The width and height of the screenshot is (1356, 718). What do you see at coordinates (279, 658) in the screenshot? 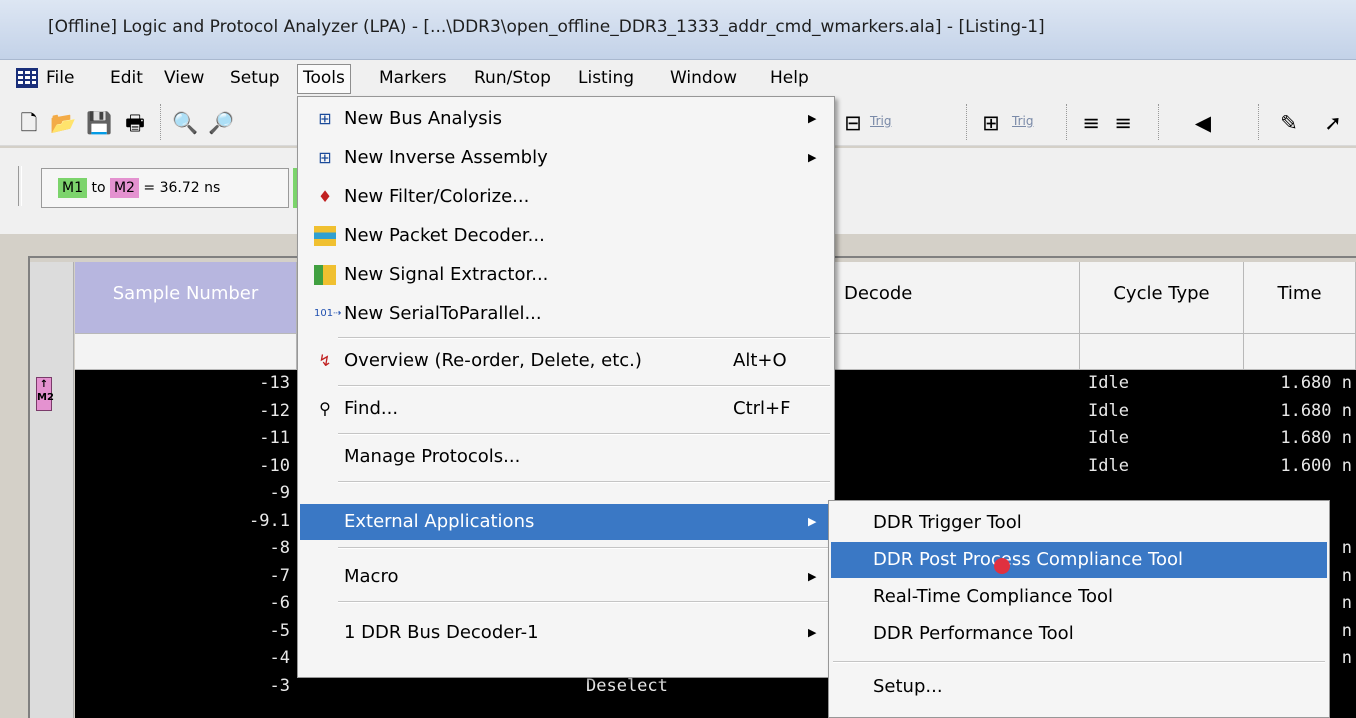
I see `listing-cell-sample: -4` at bounding box center [279, 658].